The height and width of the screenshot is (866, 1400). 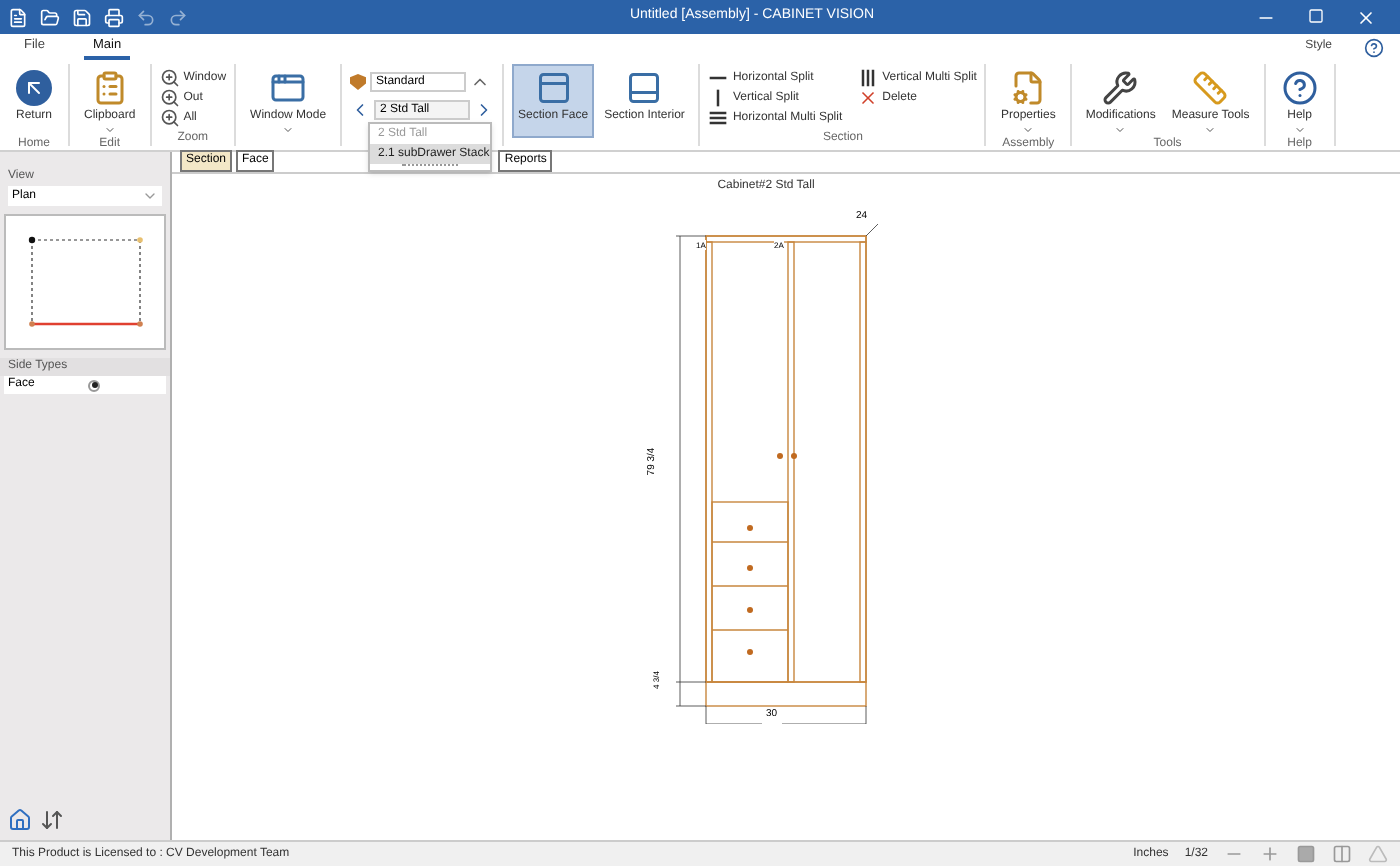 What do you see at coordinates (109, 88) in the screenshot?
I see `clipboard-icon` at bounding box center [109, 88].